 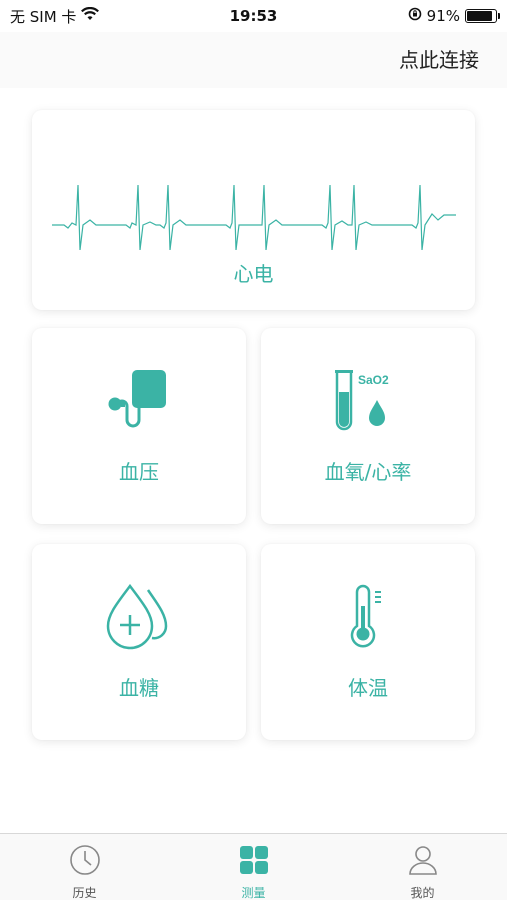 I want to click on temperature-label: 体温, so click(x=368, y=688).